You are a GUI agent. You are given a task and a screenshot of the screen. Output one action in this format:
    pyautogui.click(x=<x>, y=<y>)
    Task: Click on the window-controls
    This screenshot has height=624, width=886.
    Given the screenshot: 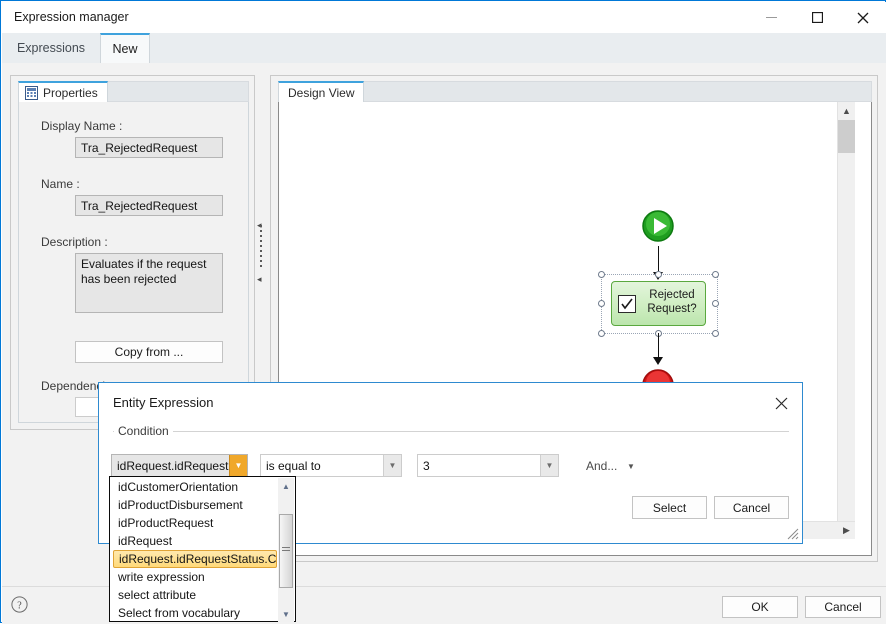 What is the action you would take?
    pyautogui.click(x=817, y=17)
    